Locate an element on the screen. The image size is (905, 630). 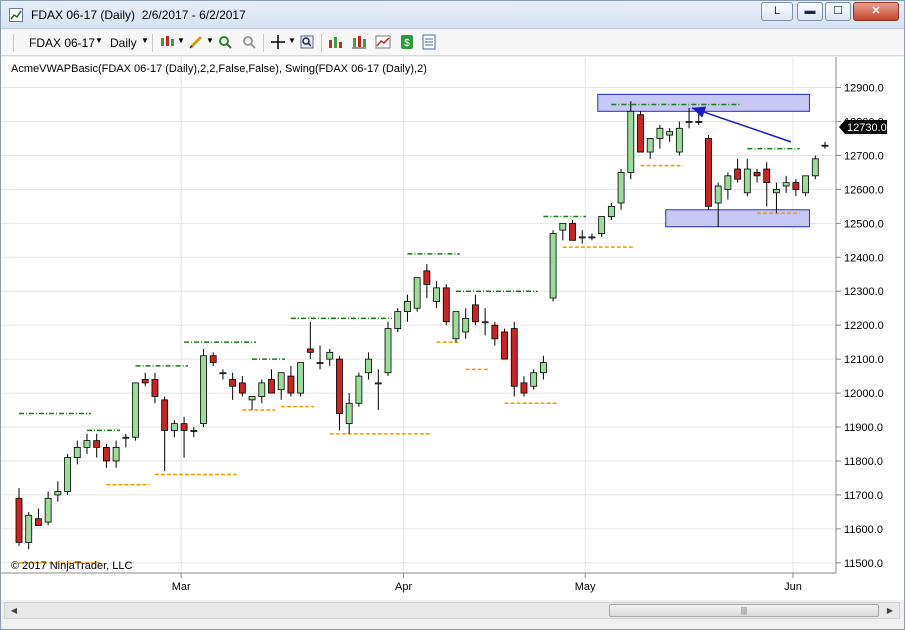
templates-icon is located at coordinates (383, 42).